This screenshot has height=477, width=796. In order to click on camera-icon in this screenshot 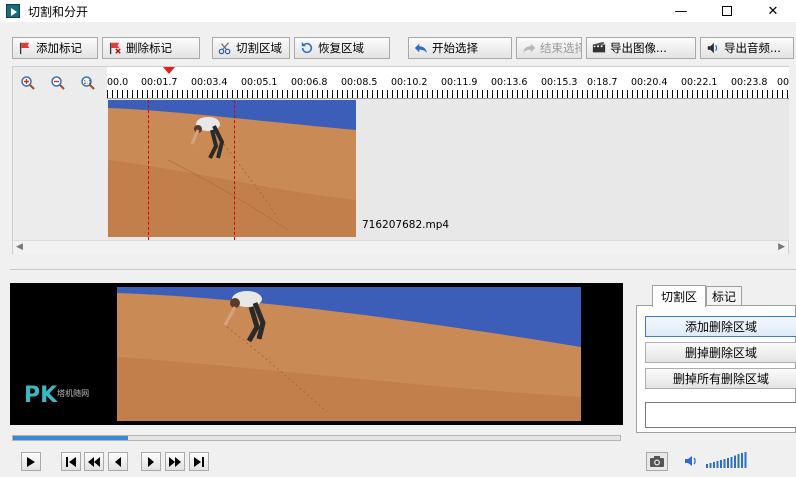, I will do `click(657, 461)`.